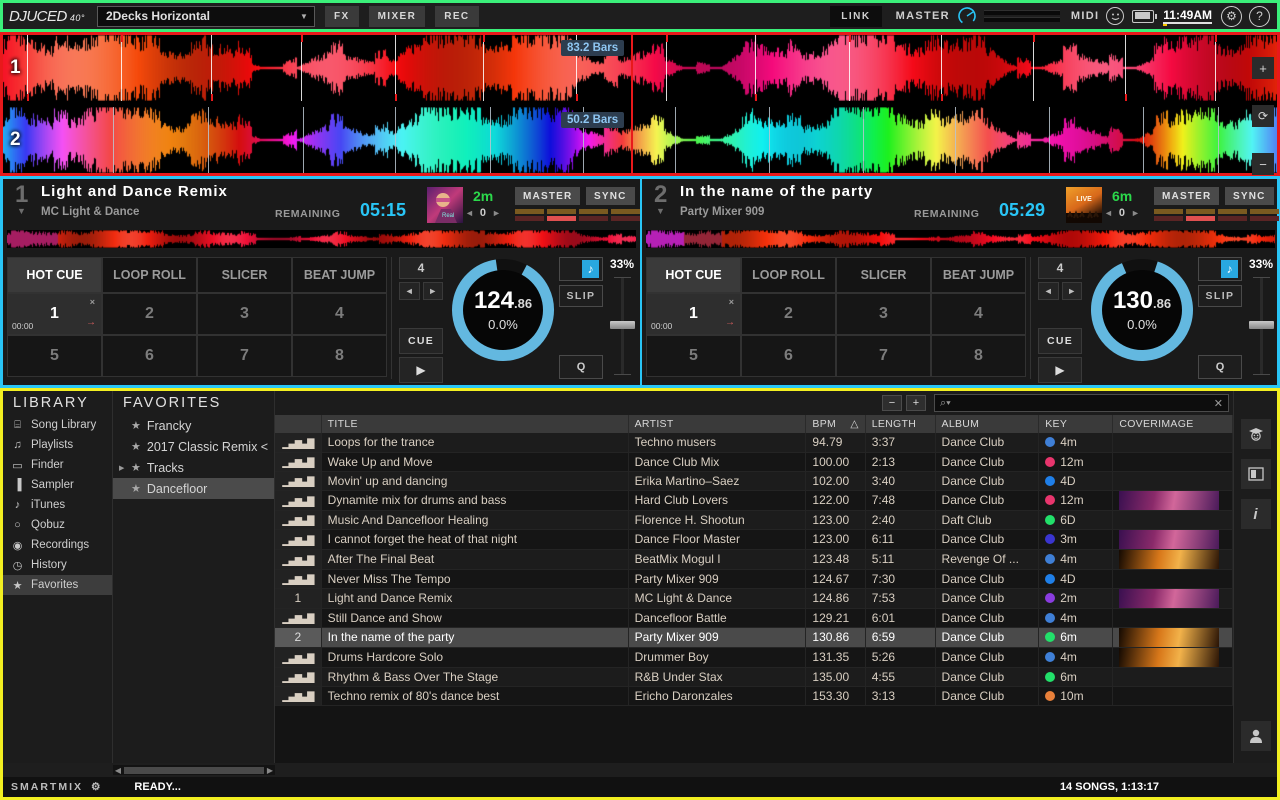 The height and width of the screenshot is (800, 1280). Describe the element at coordinates (57, 545) in the screenshot. I see `sidebar-item-recordings: ◉ Recordings` at that location.